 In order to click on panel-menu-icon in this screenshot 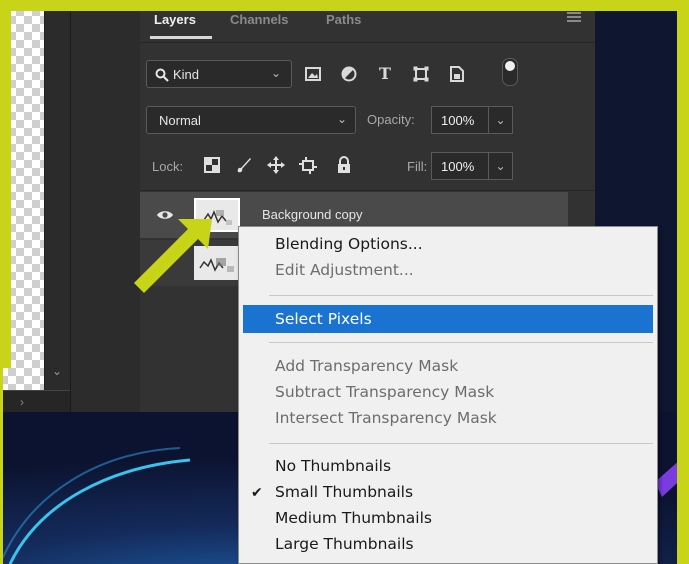, I will do `click(574, 17)`.